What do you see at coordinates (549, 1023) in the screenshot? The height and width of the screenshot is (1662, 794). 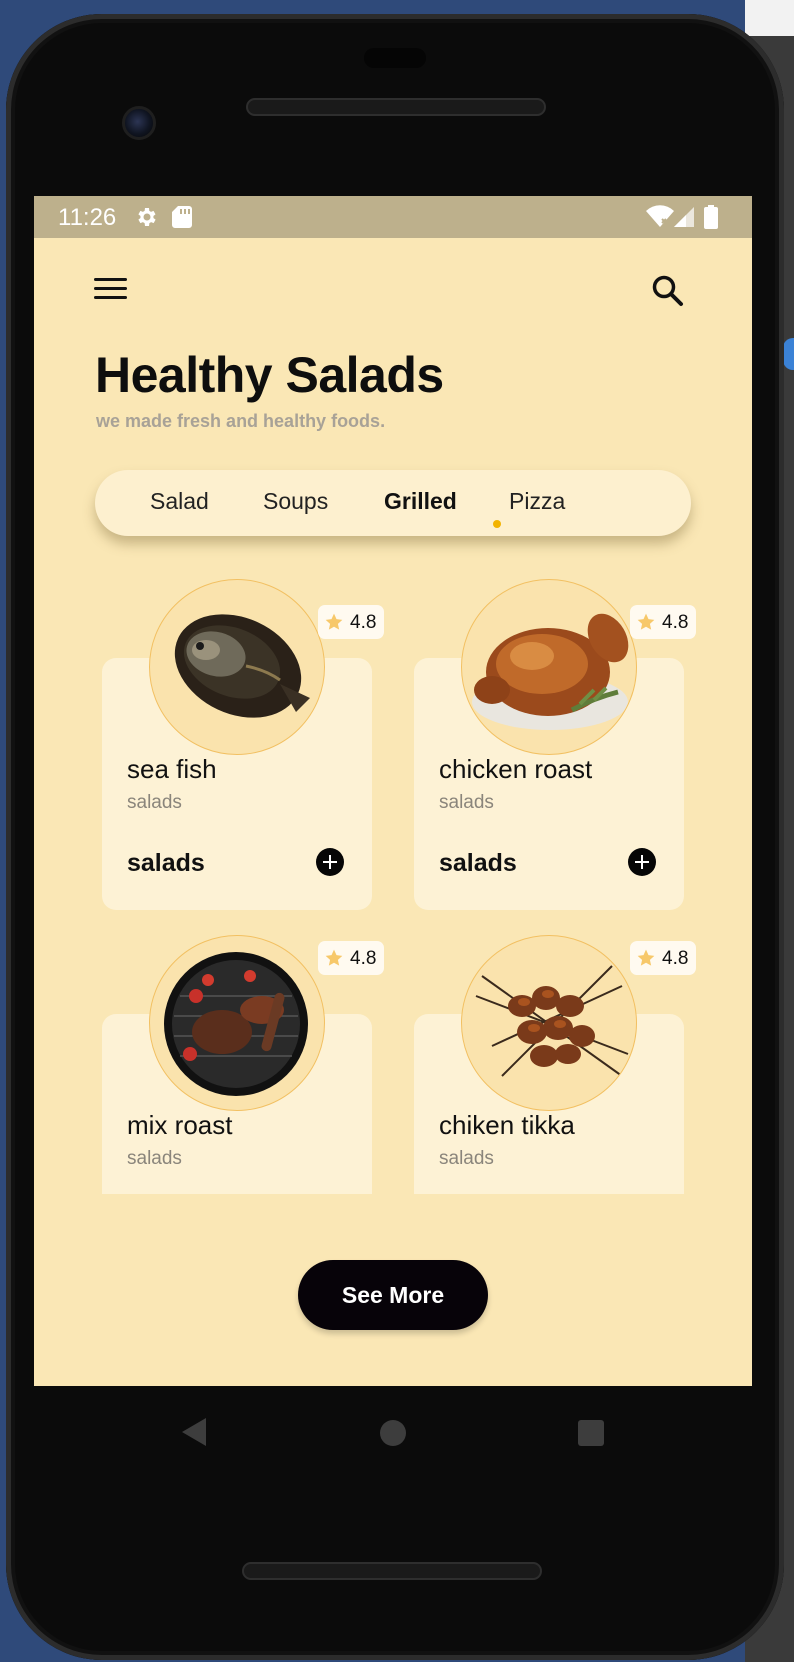 I see `skewers-image` at bounding box center [549, 1023].